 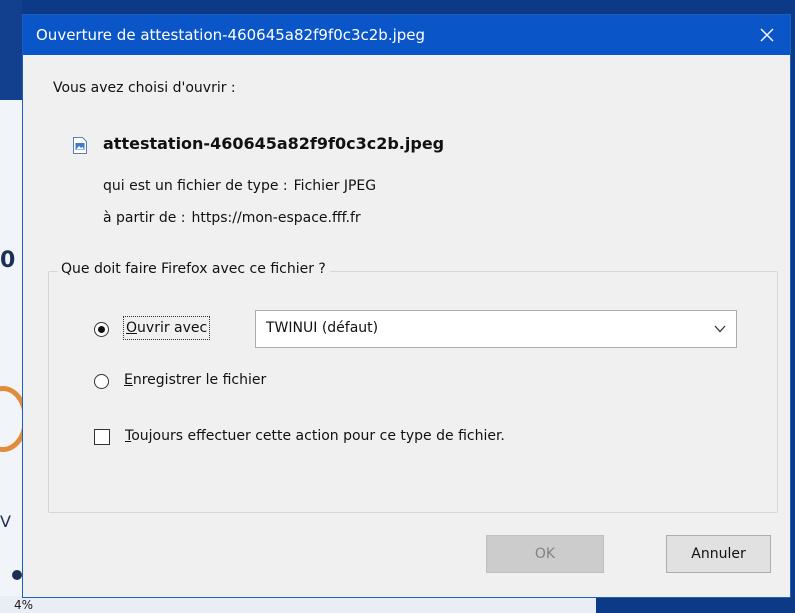 What do you see at coordinates (132, 328) in the screenshot?
I see `open-with-accesskey: O` at bounding box center [132, 328].